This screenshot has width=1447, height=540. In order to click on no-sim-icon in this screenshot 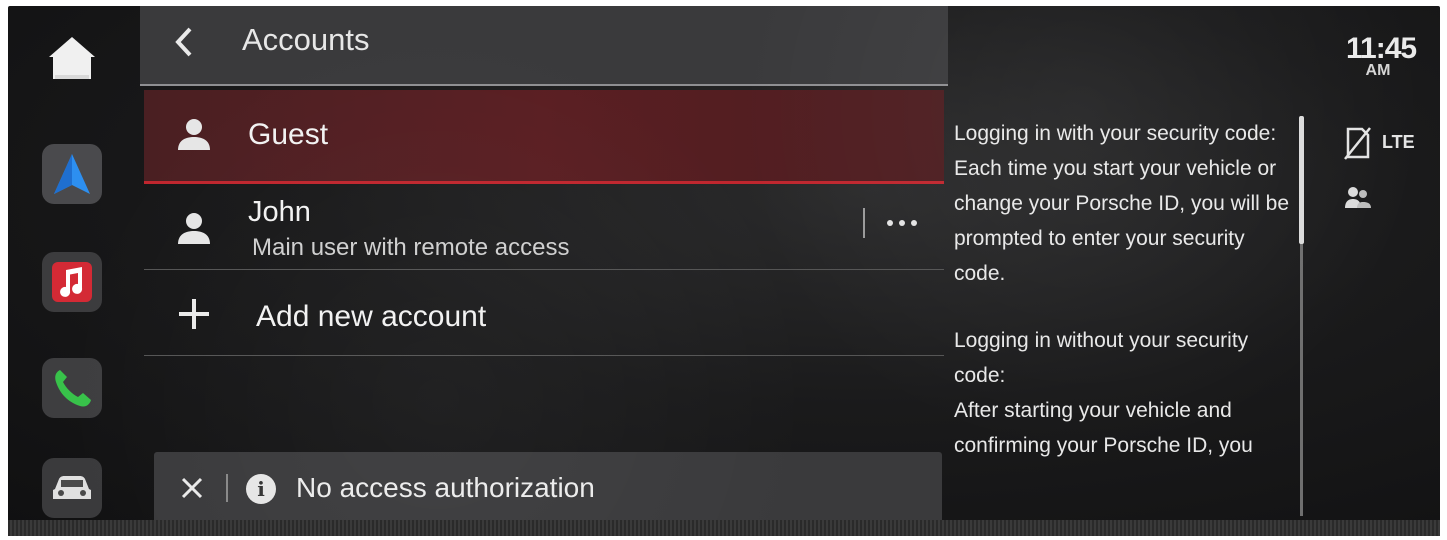, I will do `click(1357, 143)`.